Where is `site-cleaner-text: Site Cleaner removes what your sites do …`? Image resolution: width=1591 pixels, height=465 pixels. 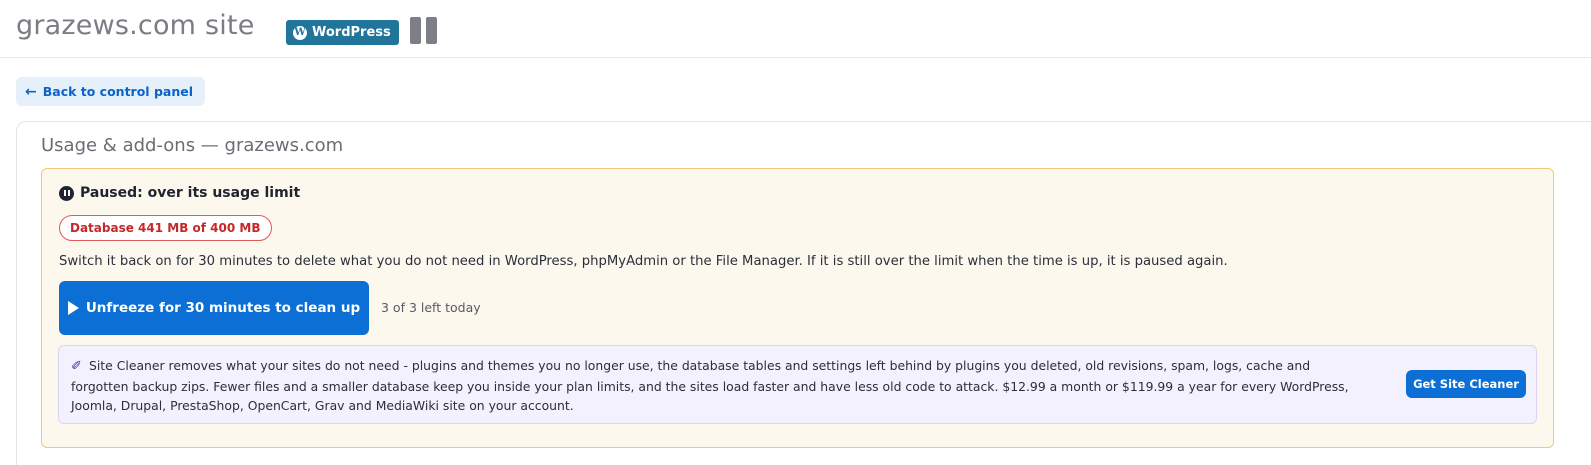 site-cleaner-text: Site Cleaner removes what your sites do … is located at coordinates (710, 385).